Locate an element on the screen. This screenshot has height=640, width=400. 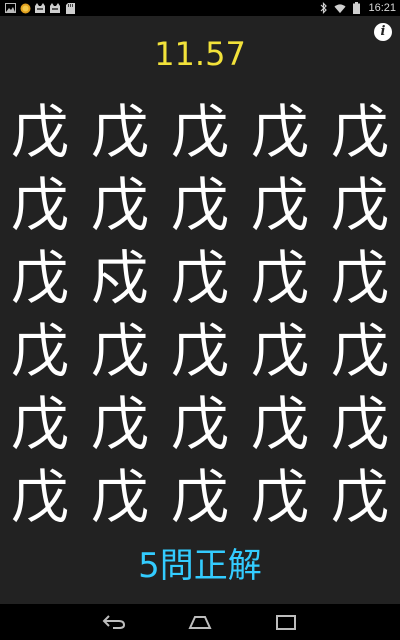
battery-icon is located at coordinates (356, 8).